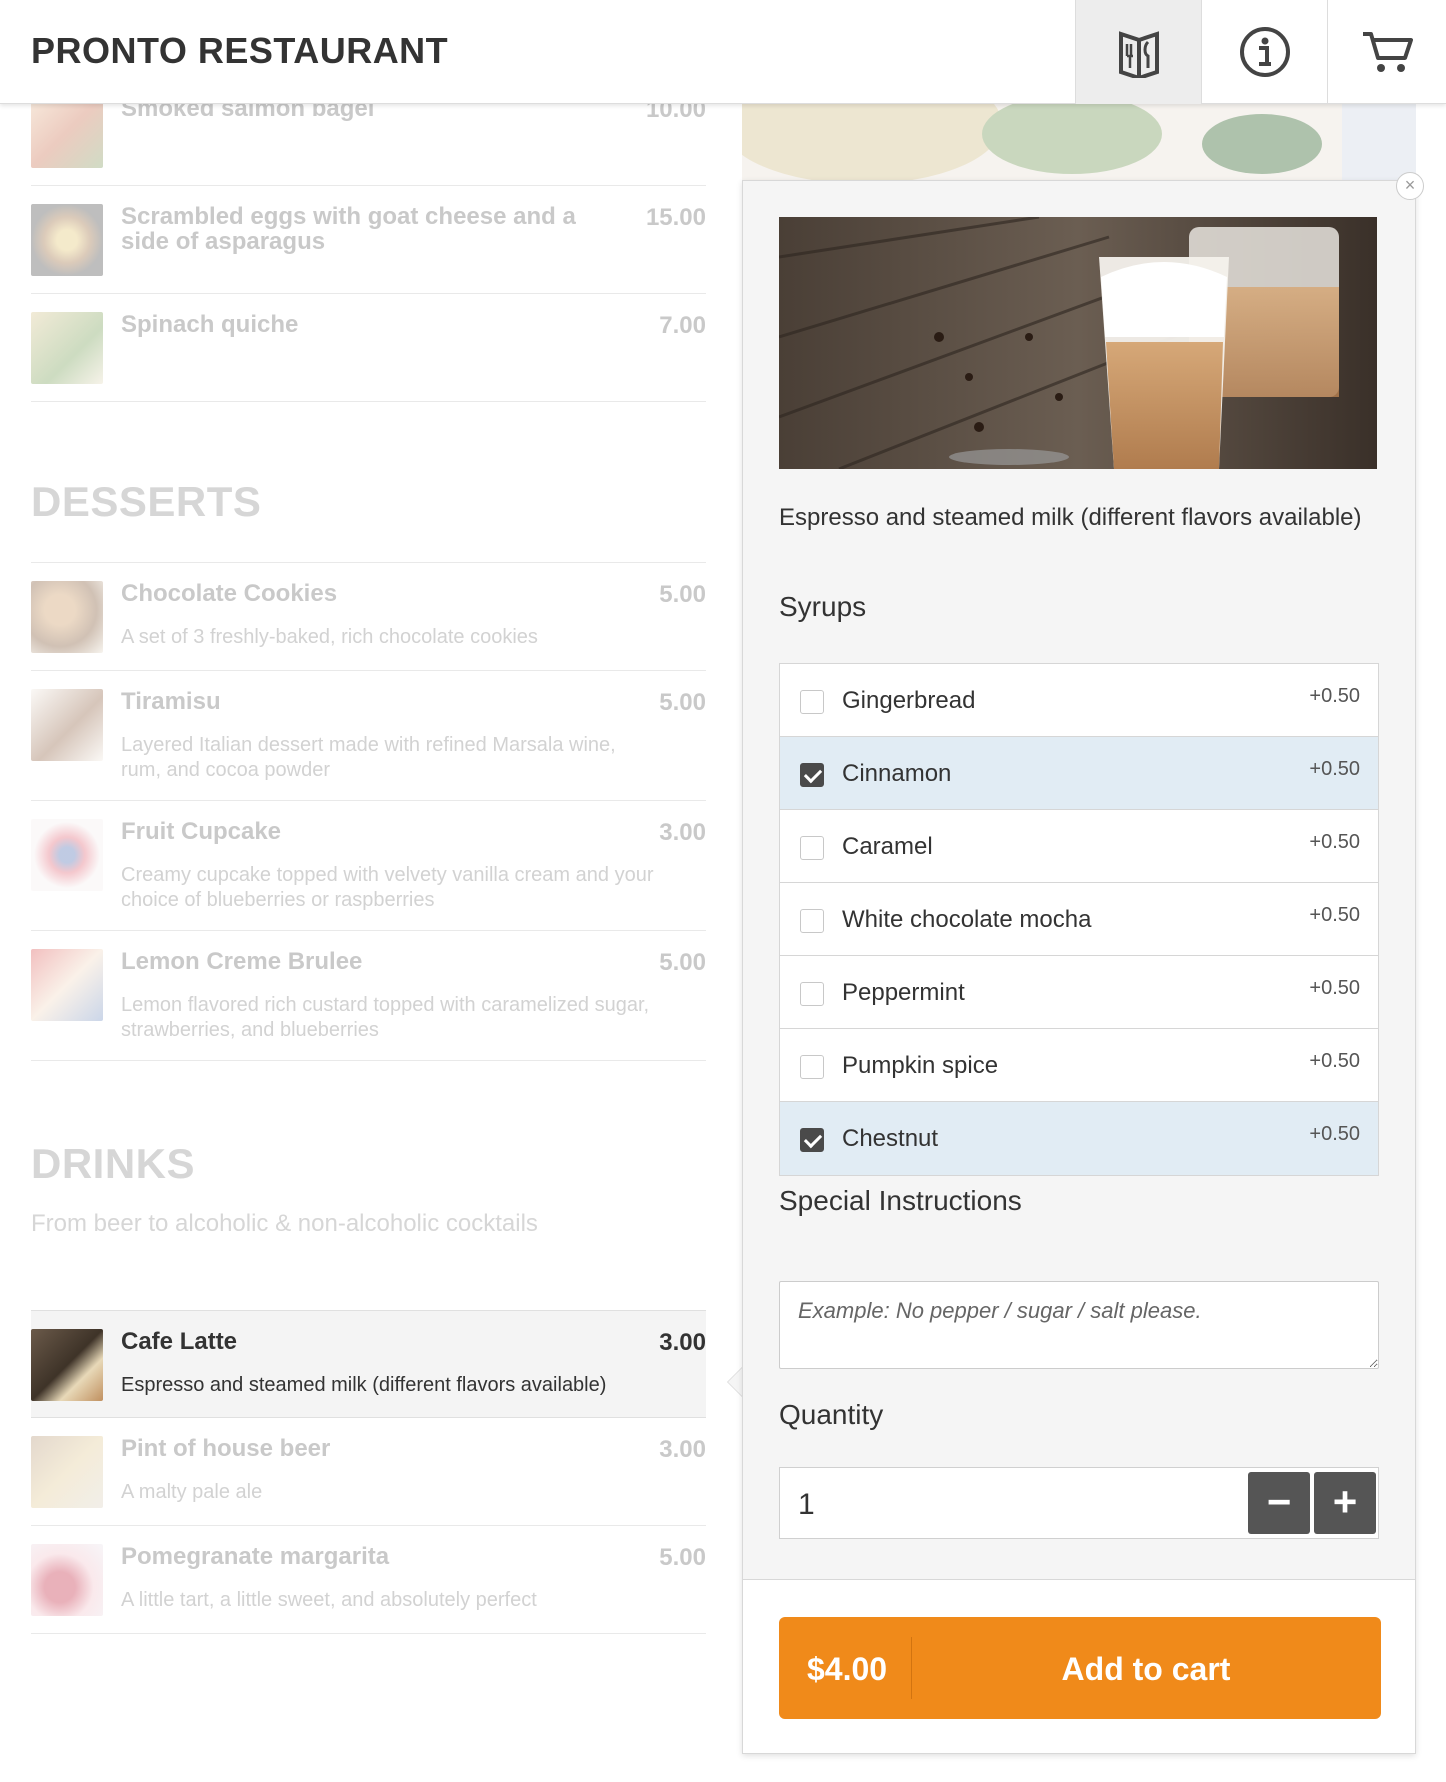 Image resolution: width=1446 pixels, height=1782 pixels. I want to click on instructions-title: Special Instructions, so click(900, 1200).